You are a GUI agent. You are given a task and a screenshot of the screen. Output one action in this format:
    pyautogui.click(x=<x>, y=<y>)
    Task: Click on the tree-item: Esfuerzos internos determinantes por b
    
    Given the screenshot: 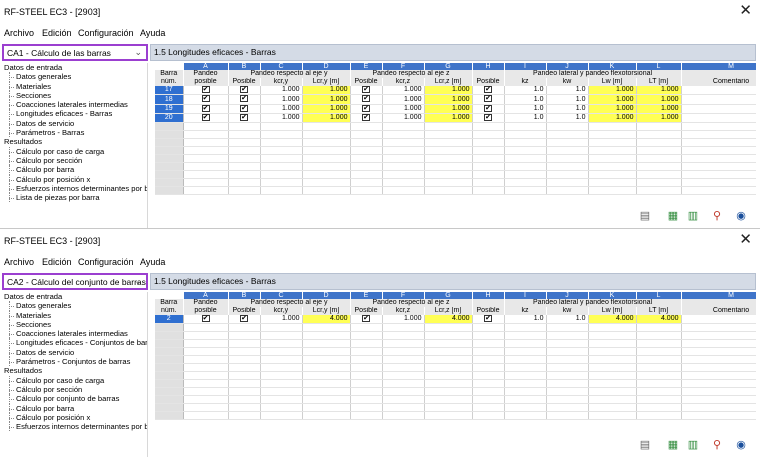 What is the action you would take?
    pyautogui.click(x=74, y=427)
    